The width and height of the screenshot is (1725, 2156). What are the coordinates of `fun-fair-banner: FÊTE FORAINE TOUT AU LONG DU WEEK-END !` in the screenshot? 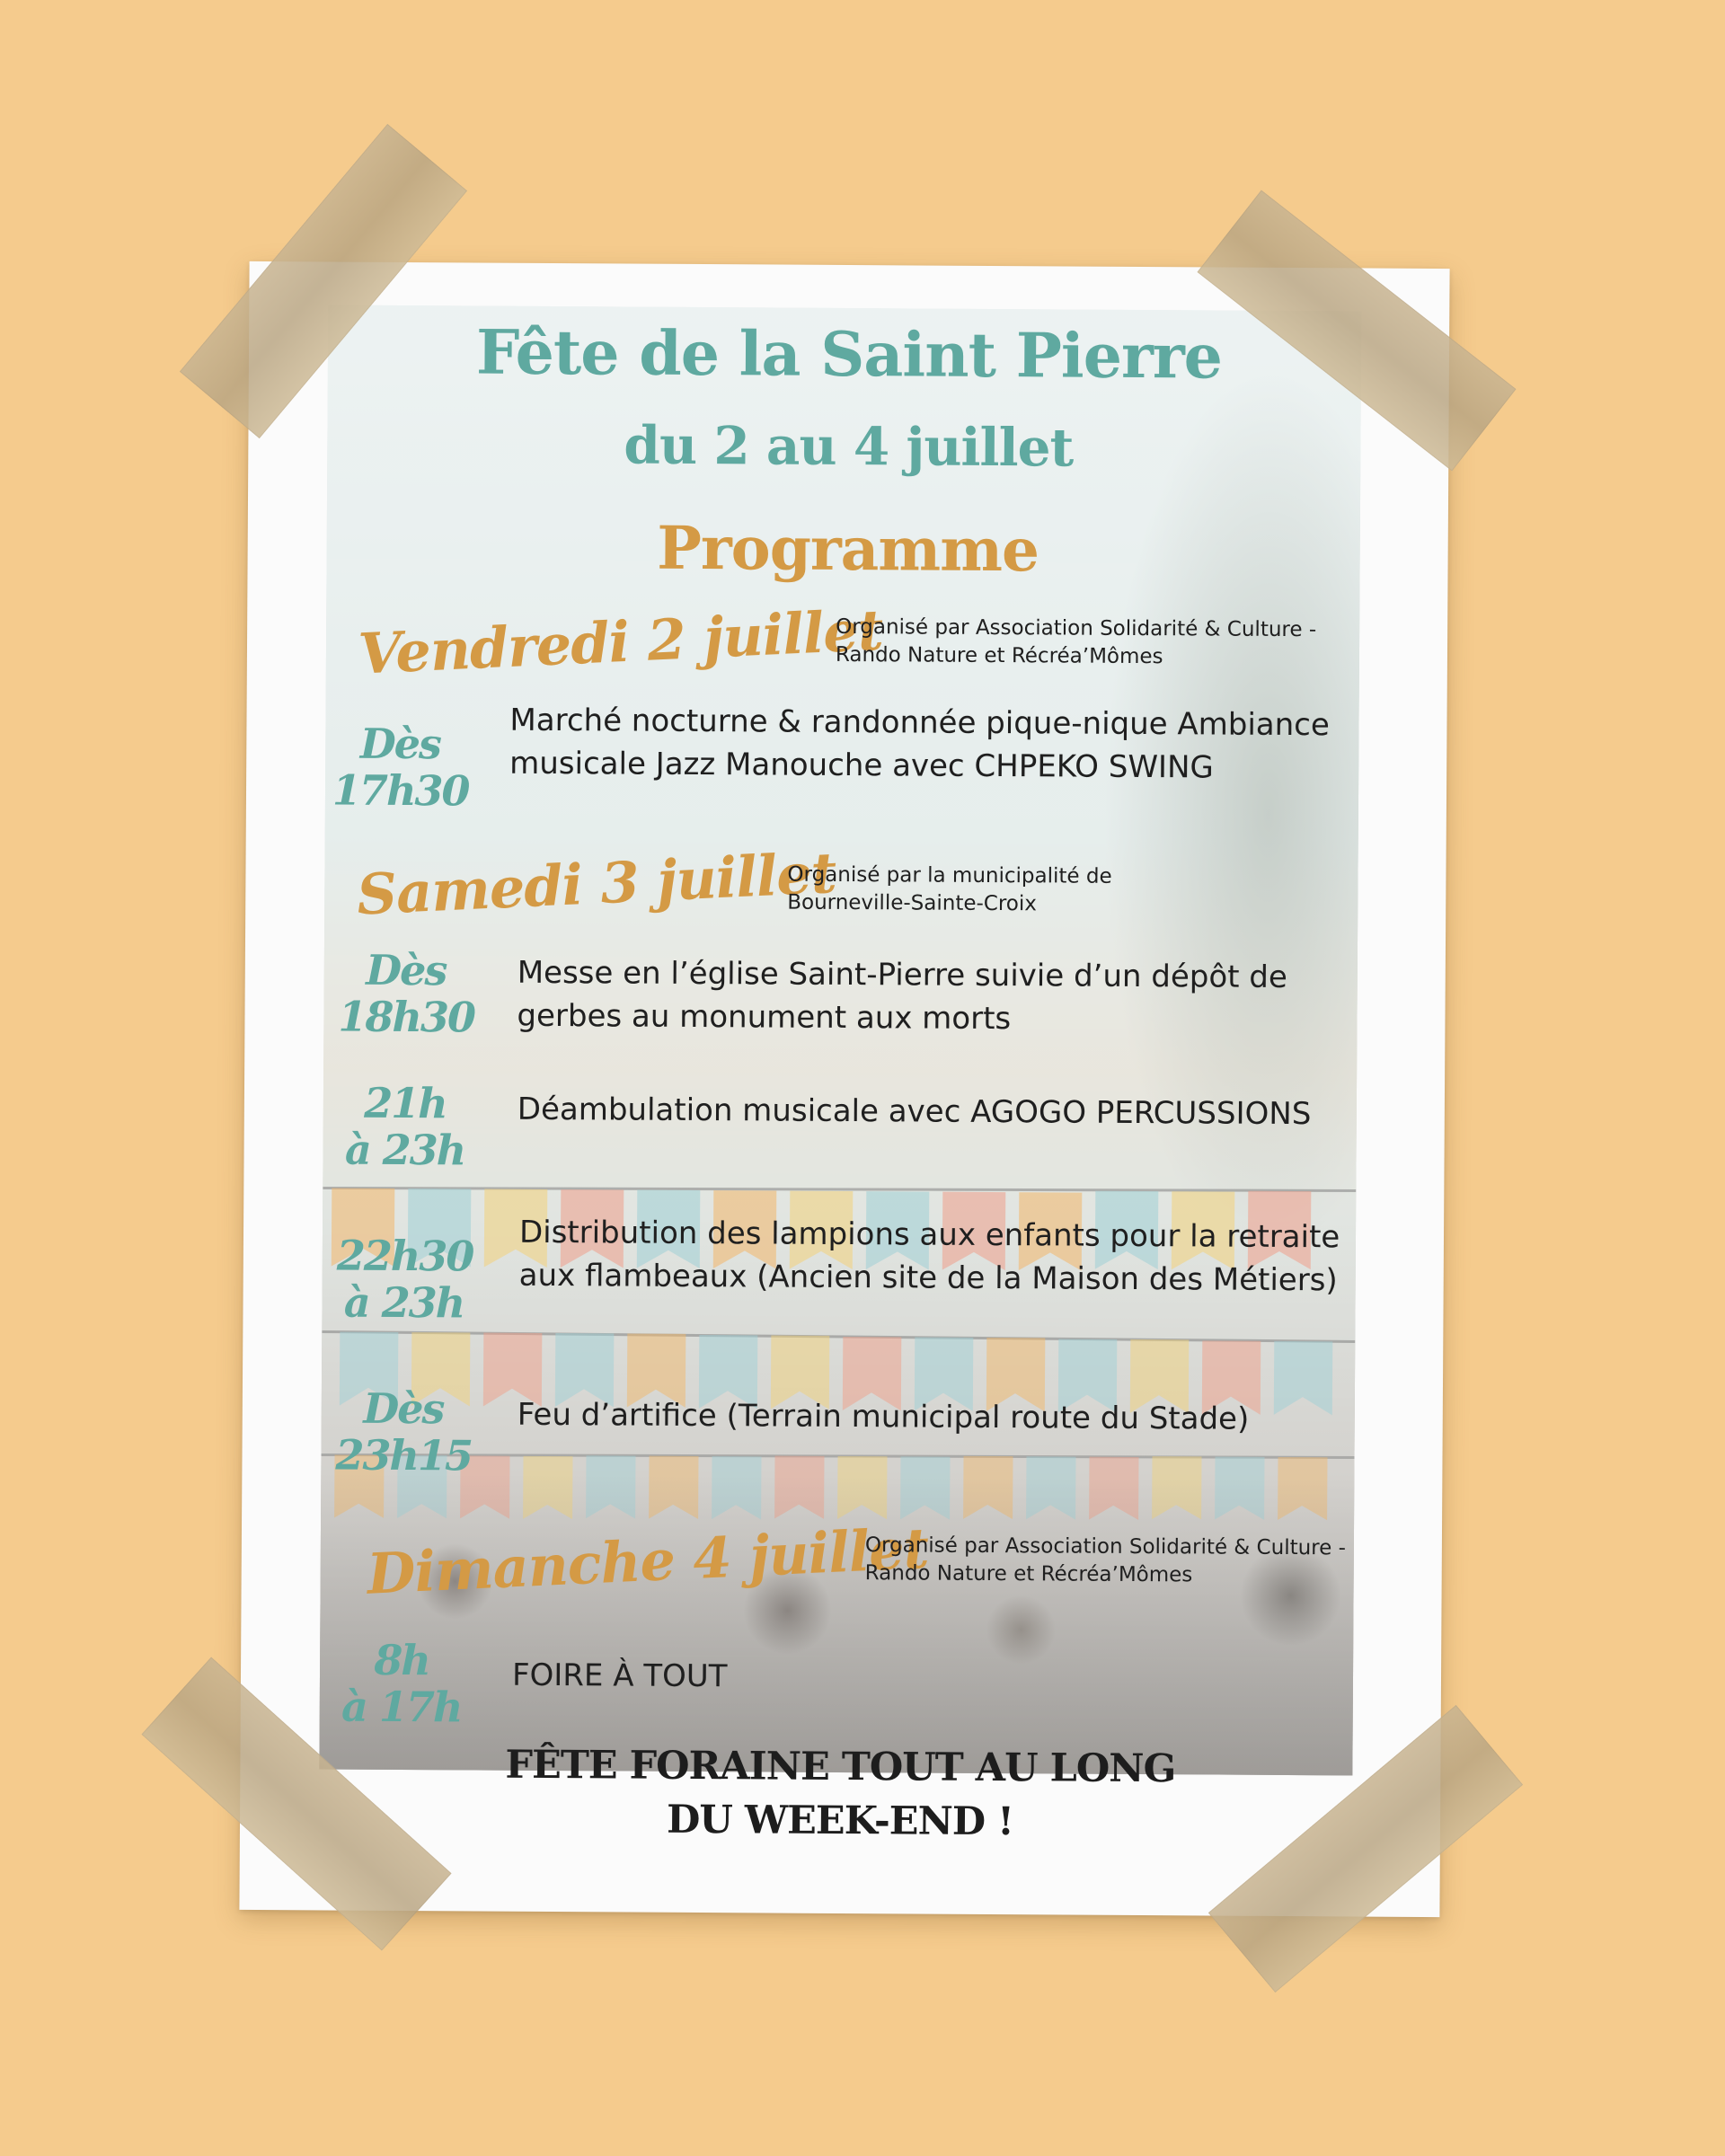 It's located at (840, 1794).